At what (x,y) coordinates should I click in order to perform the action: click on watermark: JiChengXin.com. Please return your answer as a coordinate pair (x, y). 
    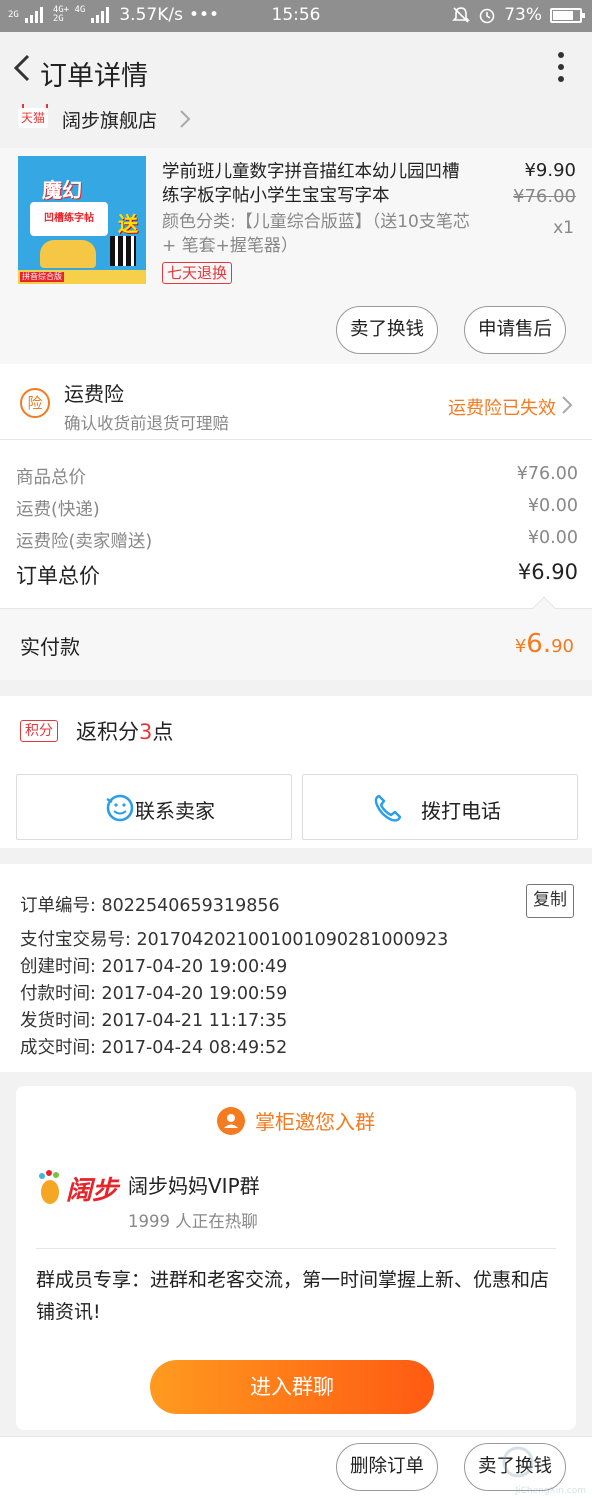
    Looking at the image, I should click on (531, 1468).